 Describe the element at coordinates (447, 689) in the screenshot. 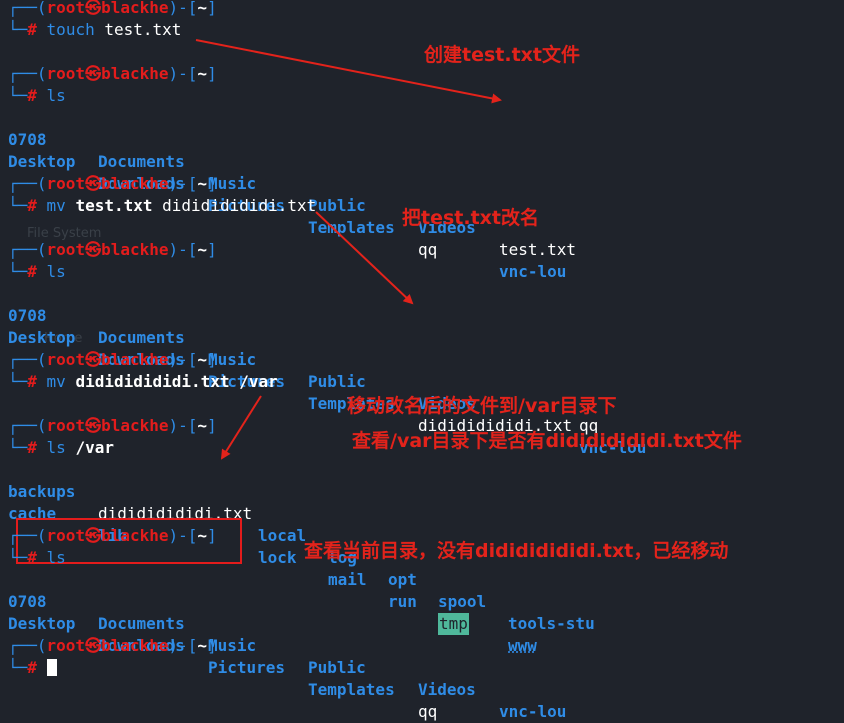

I see `dir-entry: Videos` at that location.